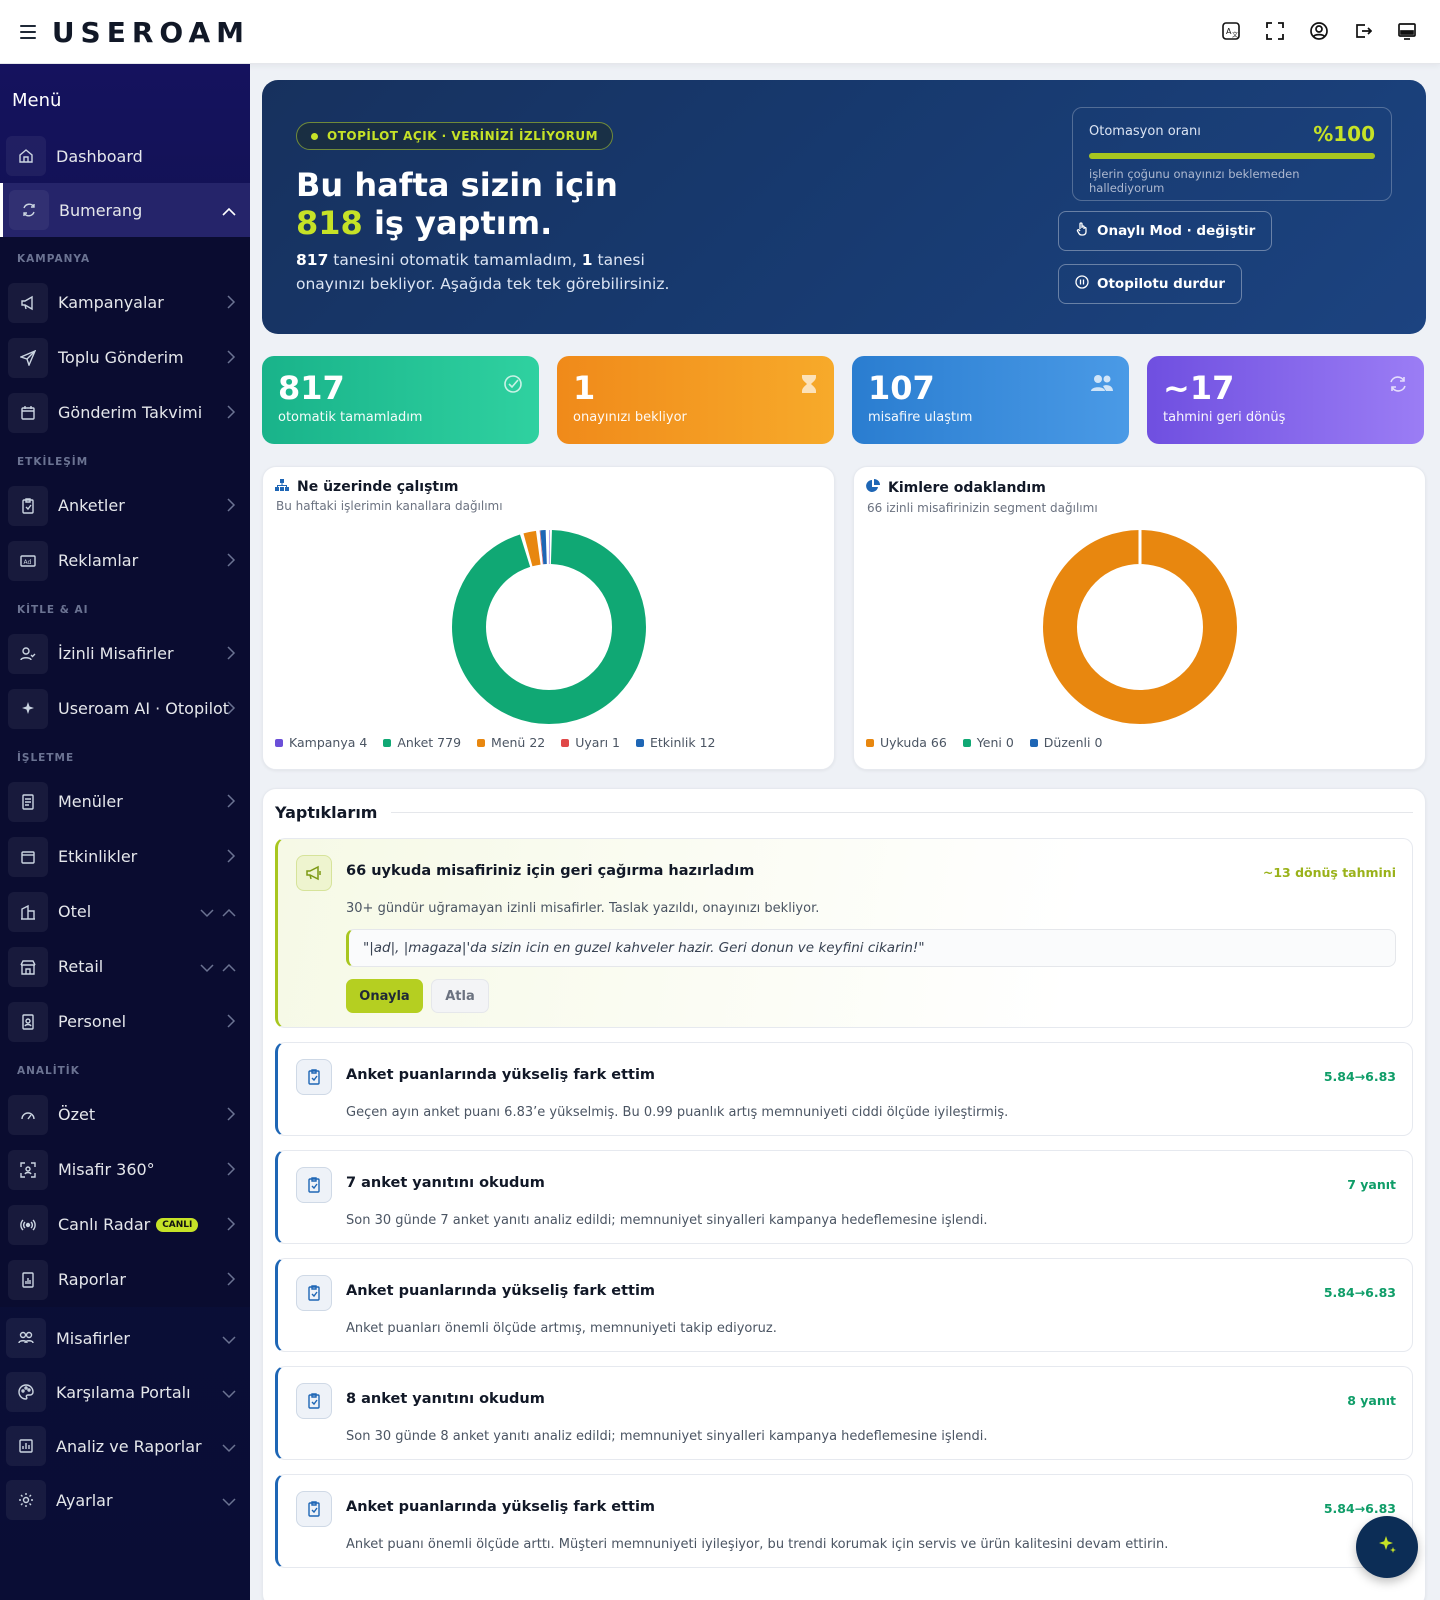 The image size is (1440, 1600). What do you see at coordinates (28, 357) in the screenshot?
I see `send-icon` at bounding box center [28, 357].